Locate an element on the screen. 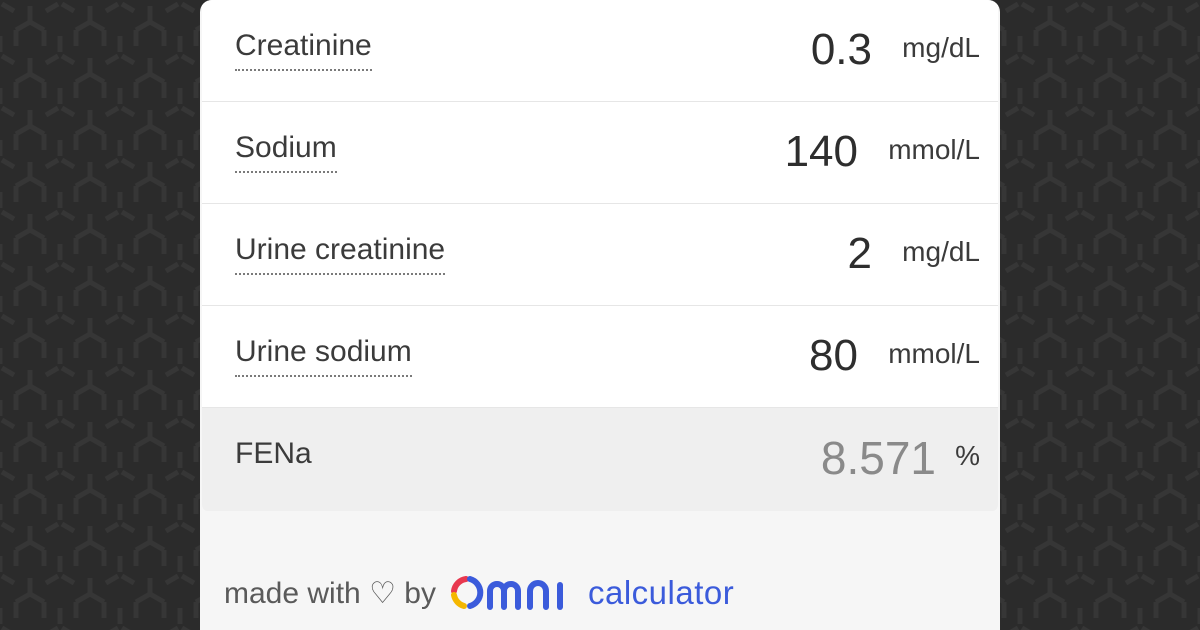  omni-footer: made with ♡ by calculator is located at coordinates (479, 593).